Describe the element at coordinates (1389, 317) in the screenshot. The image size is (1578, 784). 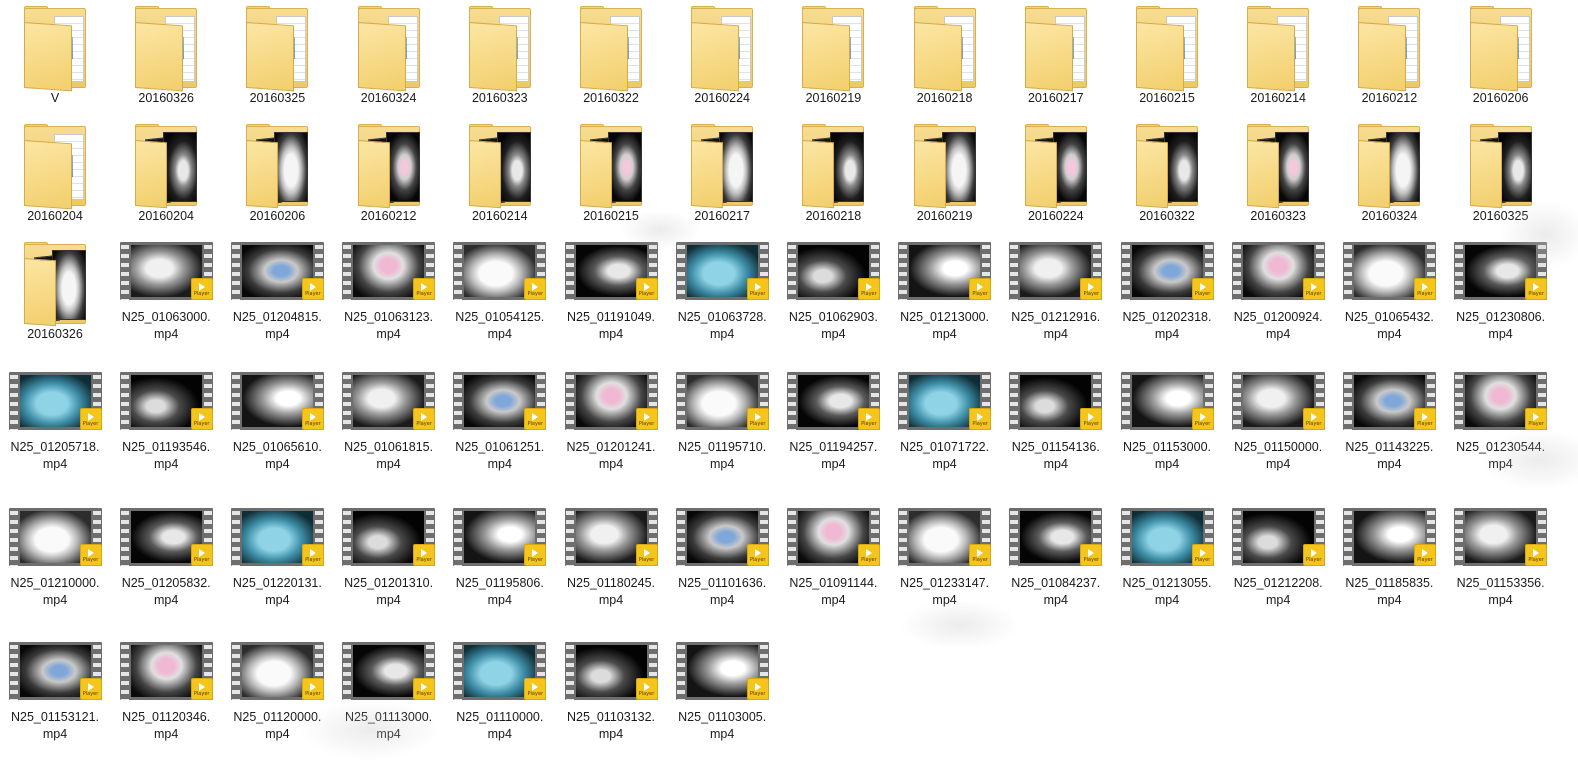
I see `video-file-name: N25_01065432.` at that location.